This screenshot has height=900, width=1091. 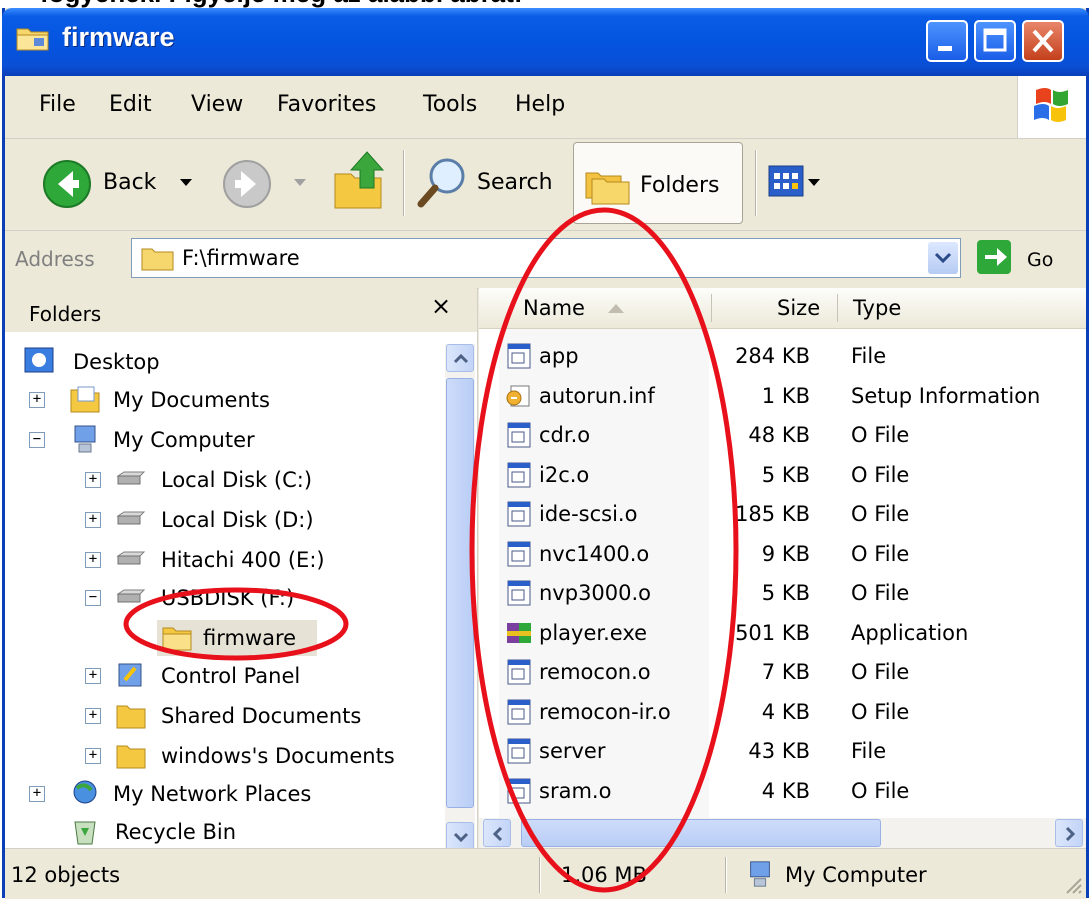 What do you see at coordinates (607, 188) in the screenshot?
I see `folders-icon` at bounding box center [607, 188].